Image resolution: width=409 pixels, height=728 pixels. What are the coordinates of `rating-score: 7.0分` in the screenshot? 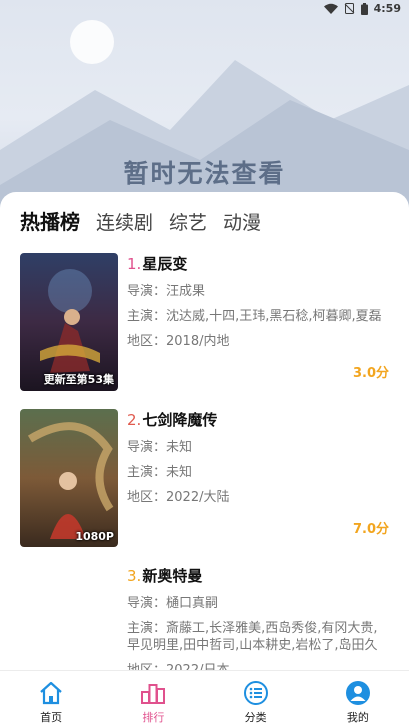 It's located at (370, 529).